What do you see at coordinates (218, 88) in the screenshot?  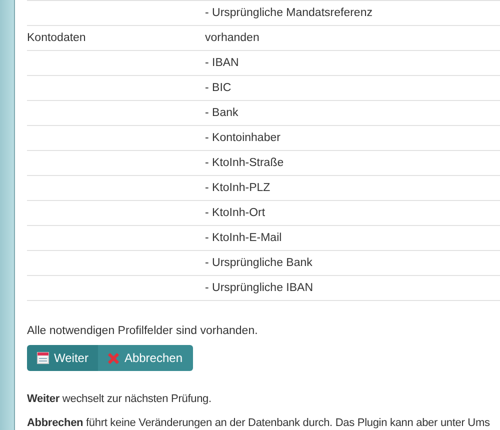 I see `table-cell-text: - BIC` at bounding box center [218, 88].